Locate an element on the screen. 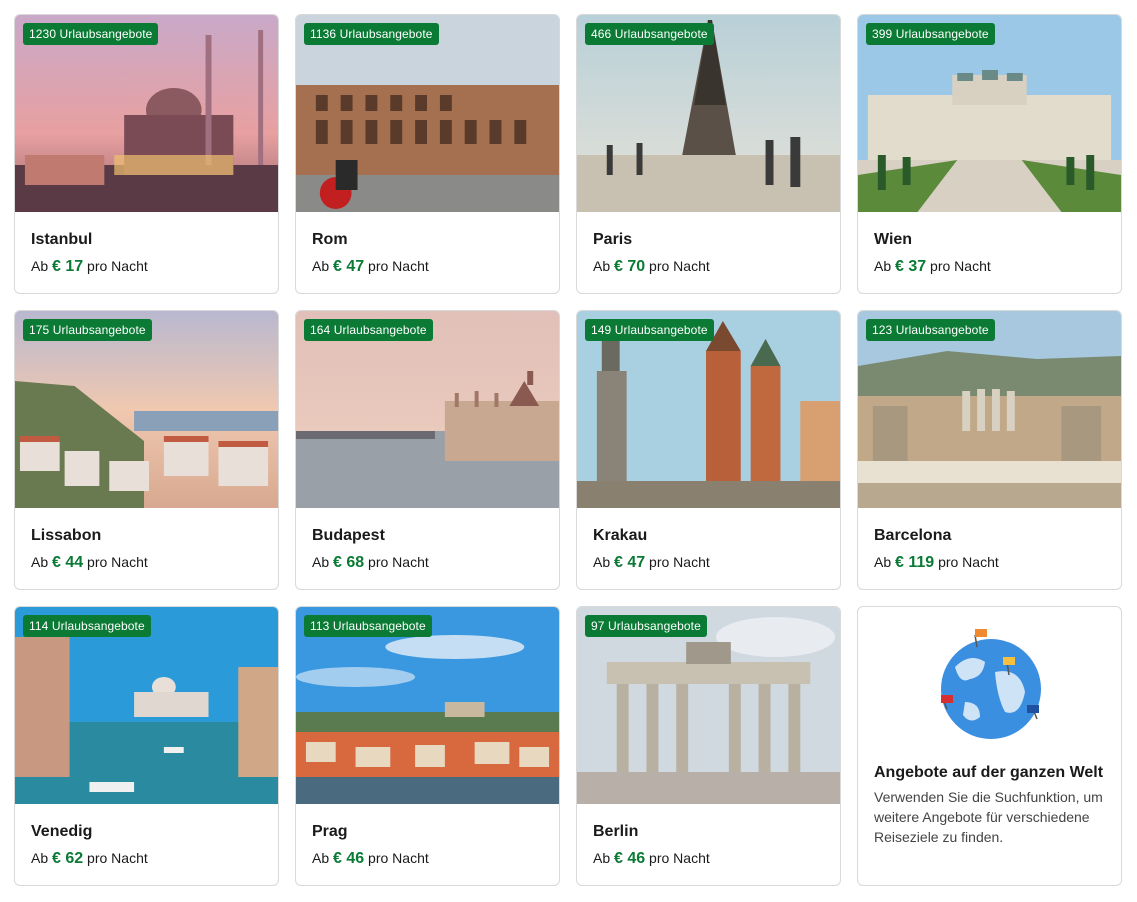  offer-count-badge: 123 Urlaubsangebote is located at coordinates (930, 330).